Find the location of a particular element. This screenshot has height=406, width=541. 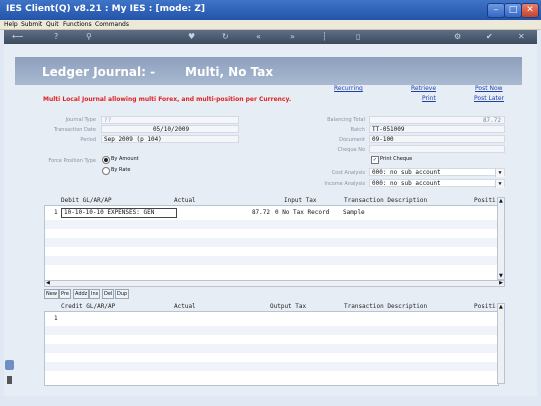

tax-cell: 0 No Tax Record is located at coordinates (302, 212).